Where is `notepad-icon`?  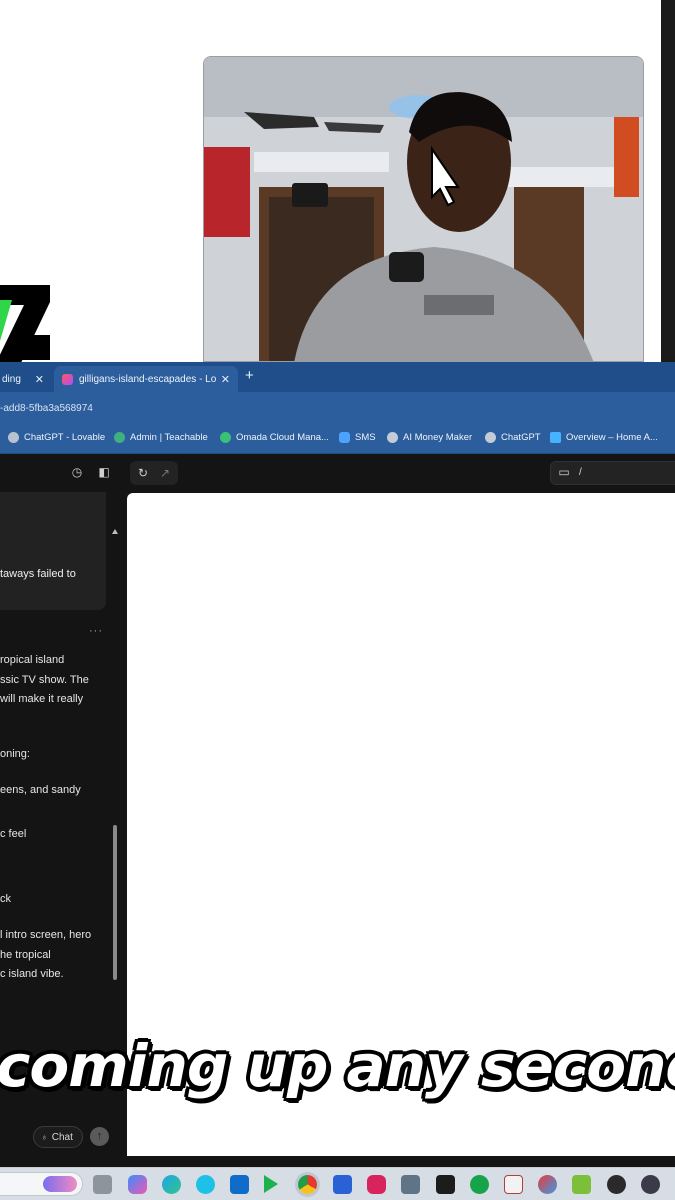 notepad-icon is located at coordinates (342, 1184).